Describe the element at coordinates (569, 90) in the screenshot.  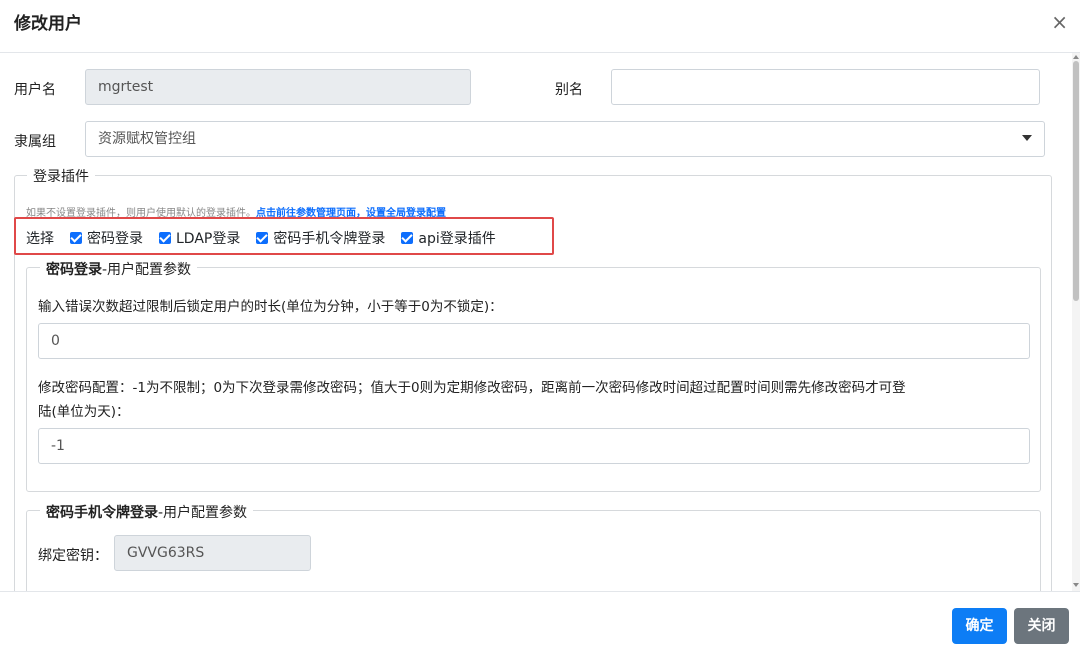
I see `alias-label: 别名` at that location.